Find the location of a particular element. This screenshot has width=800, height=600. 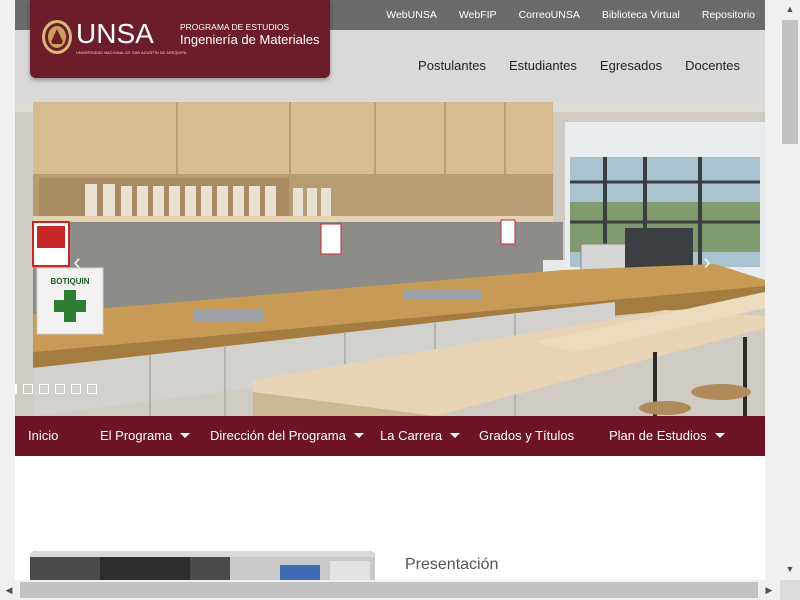

nav-la-carrera: La Carrera is located at coordinates (420, 435).